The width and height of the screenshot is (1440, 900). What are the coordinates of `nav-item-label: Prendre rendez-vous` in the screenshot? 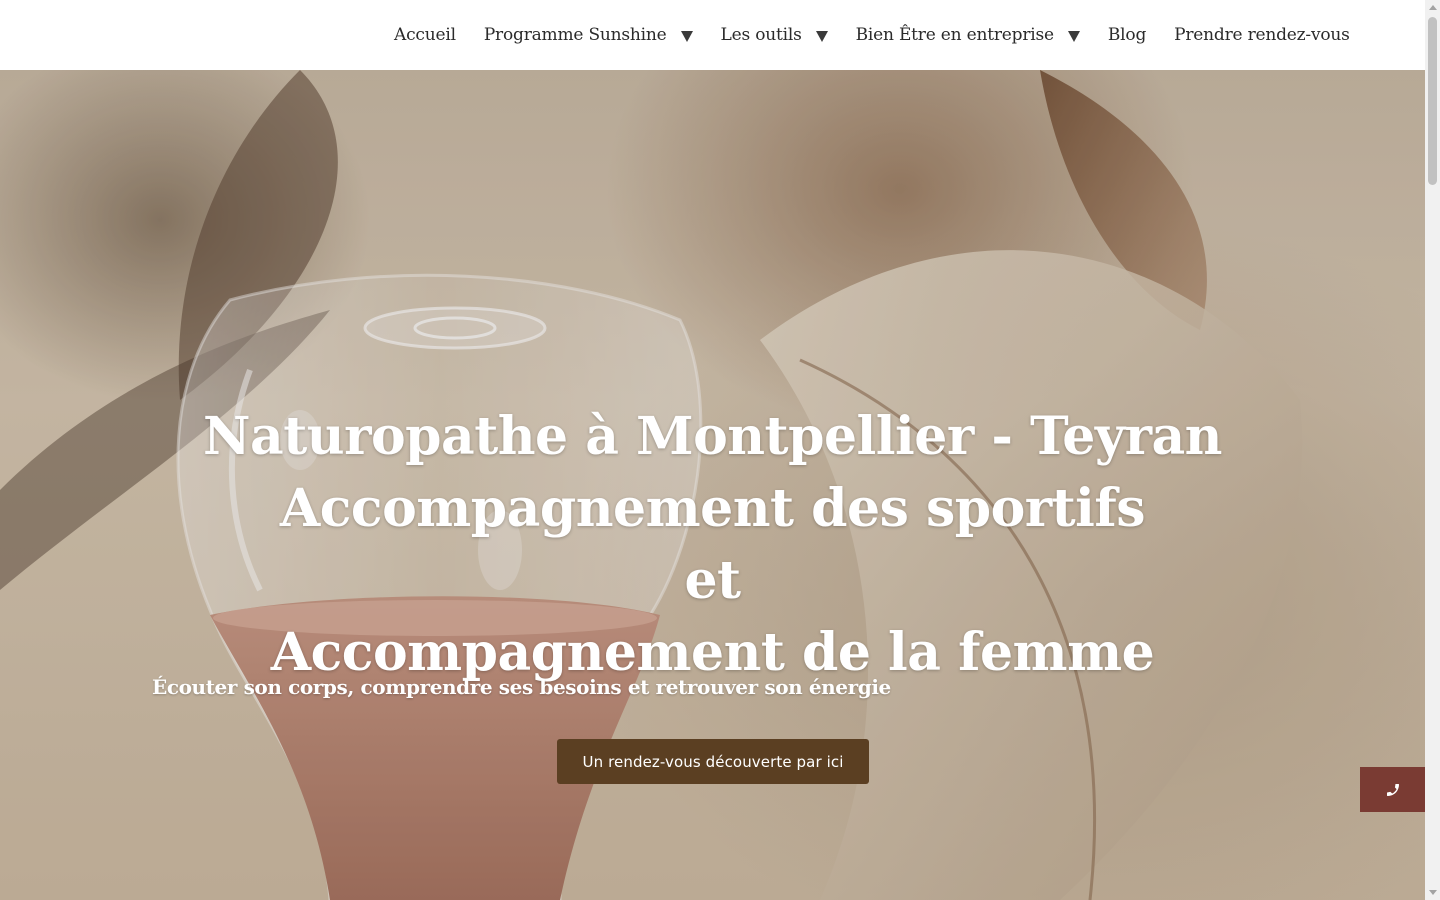 It's located at (1262, 35).